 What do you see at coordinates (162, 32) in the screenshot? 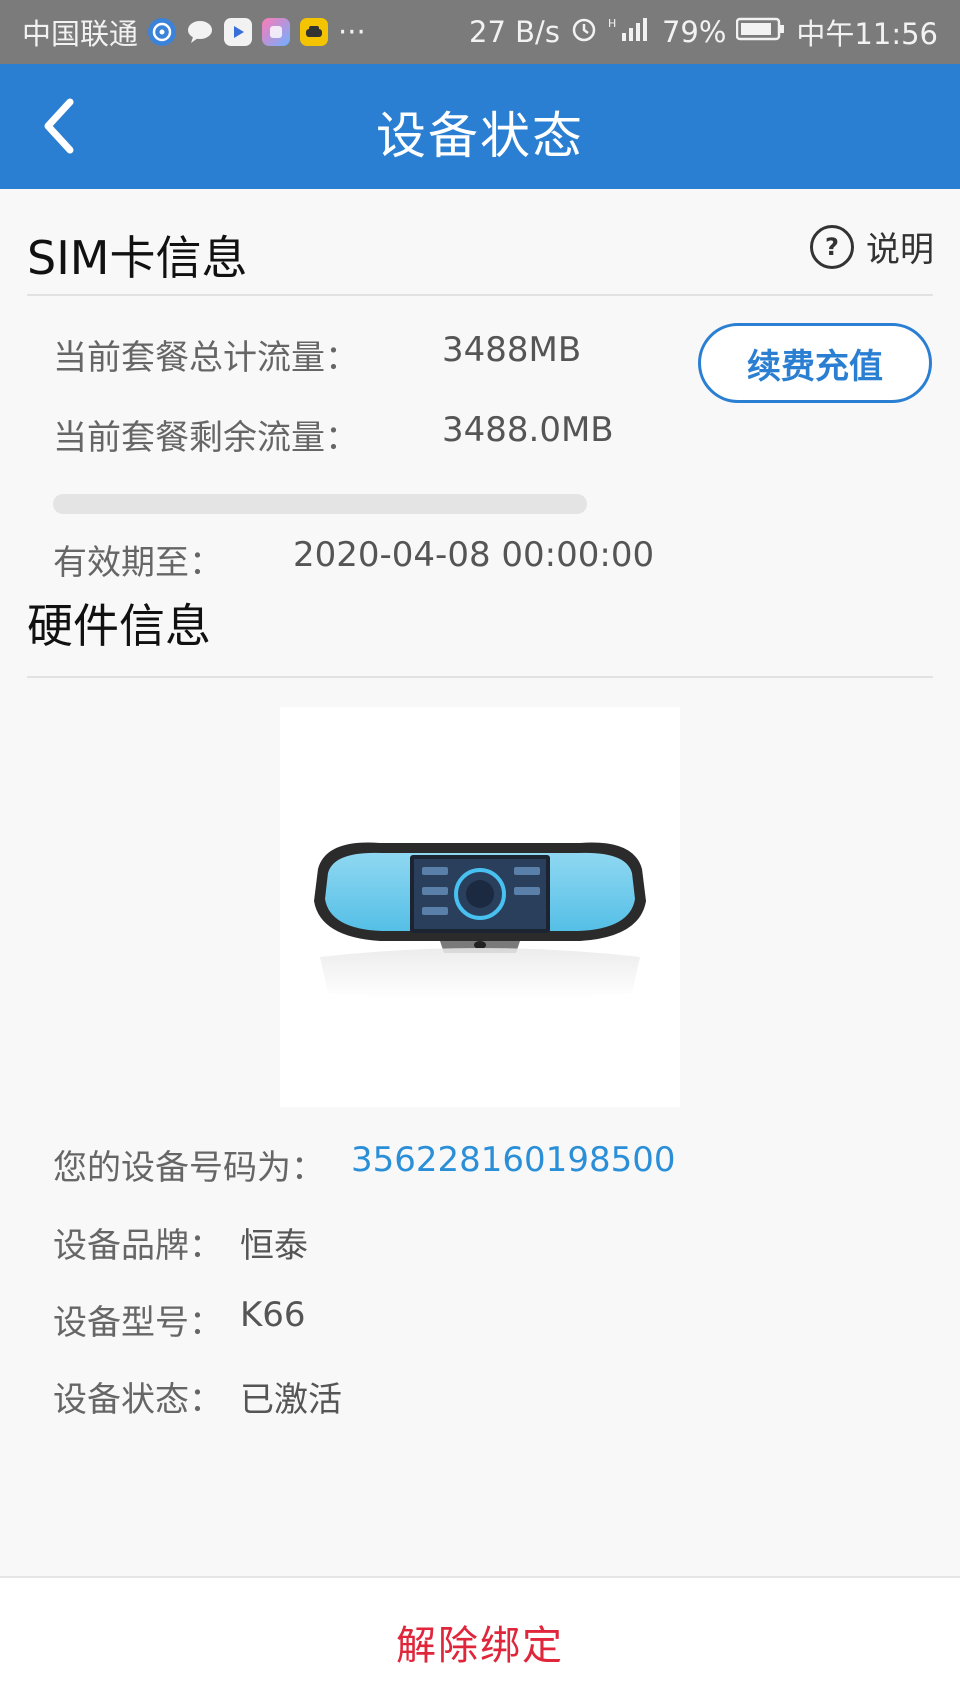
I see `steering-app-icon` at bounding box center [162, 32].